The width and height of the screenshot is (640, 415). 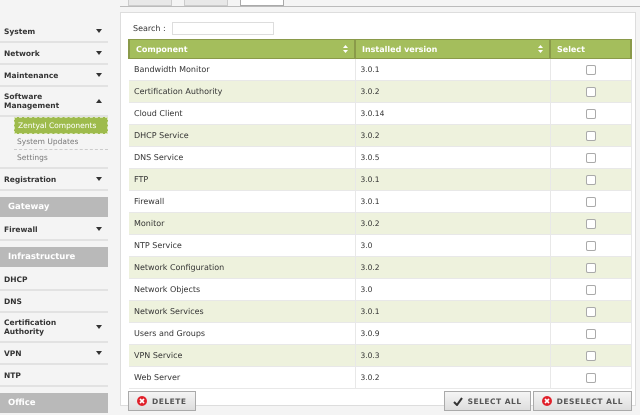 I want to click on table-cell: Web Server, so click(x=242, y=377).